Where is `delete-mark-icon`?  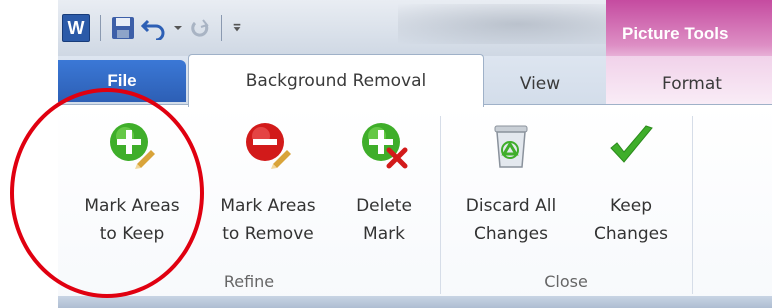
delete-mark-icon is located at coordinates (385, 146).